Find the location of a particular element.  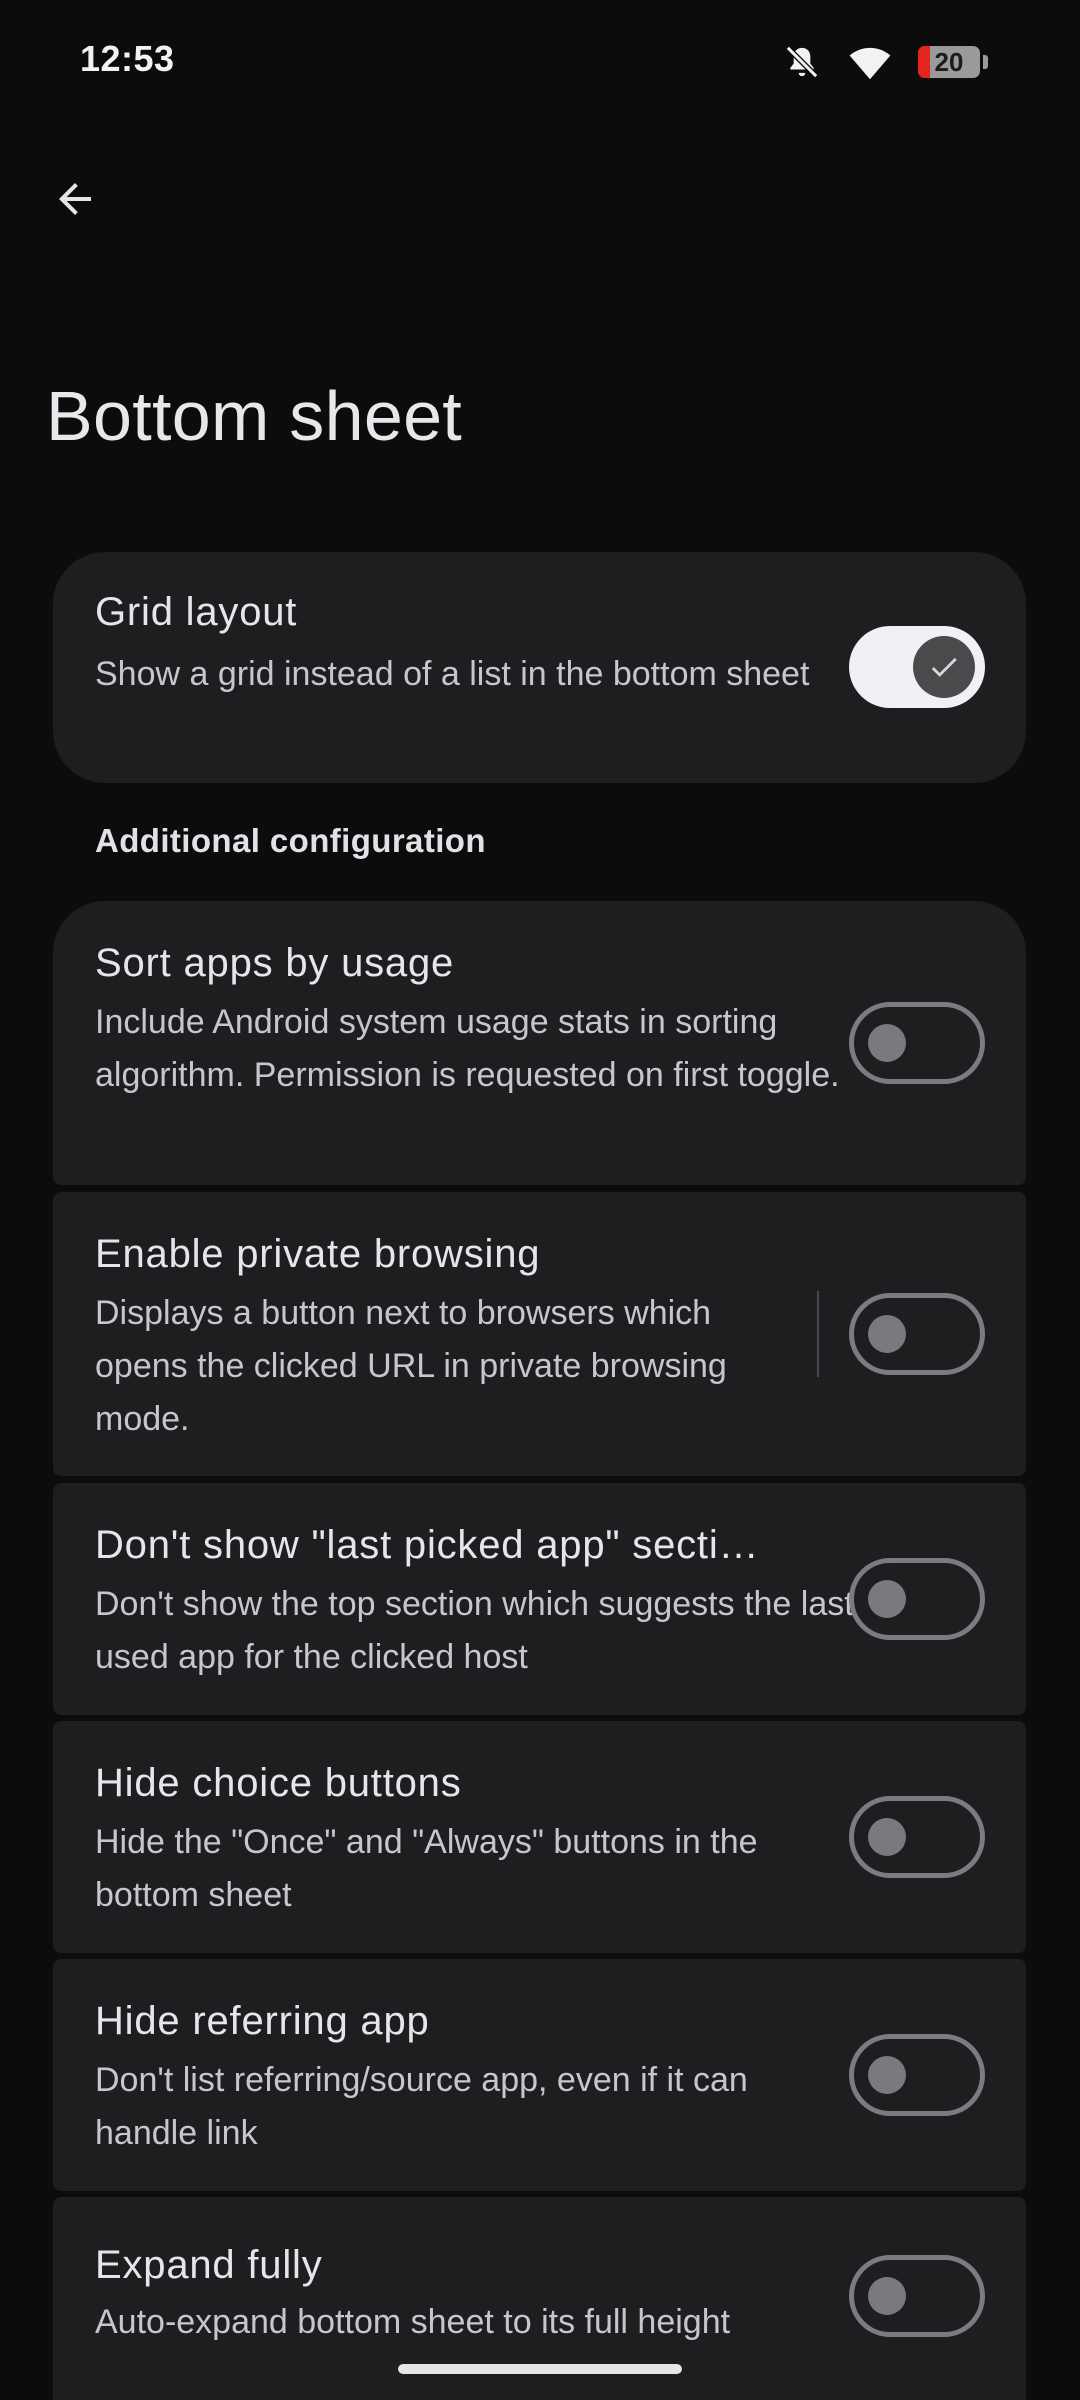

battery-icon: 20 is located at coordinates (953, 62).